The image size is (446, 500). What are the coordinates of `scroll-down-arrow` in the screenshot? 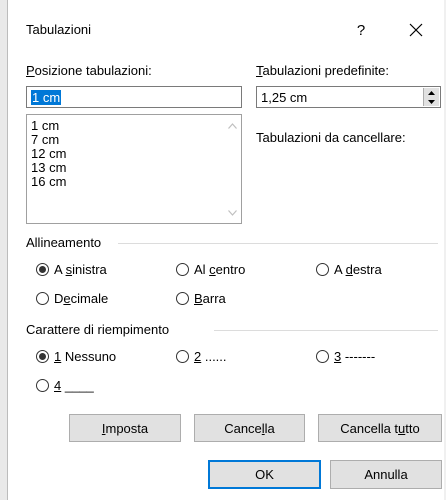 It's located at (232, 212).